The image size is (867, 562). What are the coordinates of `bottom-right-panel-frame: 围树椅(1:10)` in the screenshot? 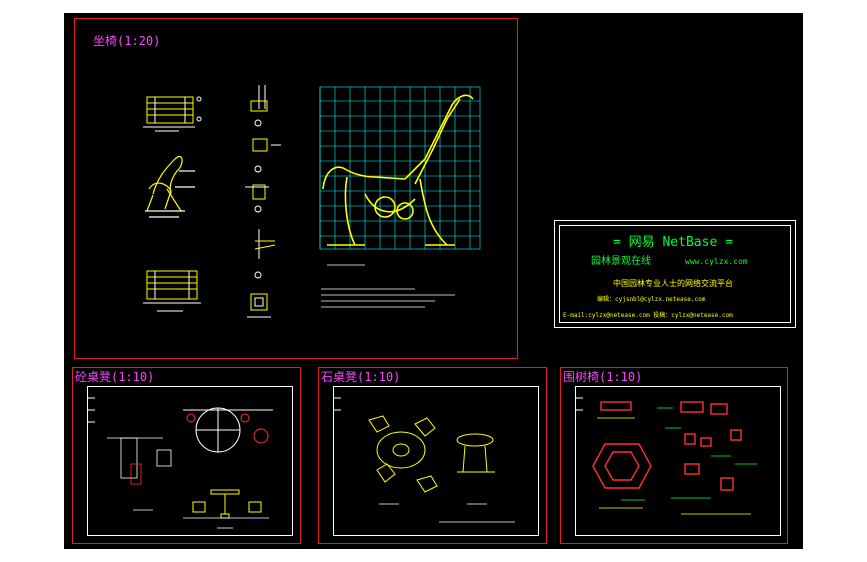 It's located at (674, 455).